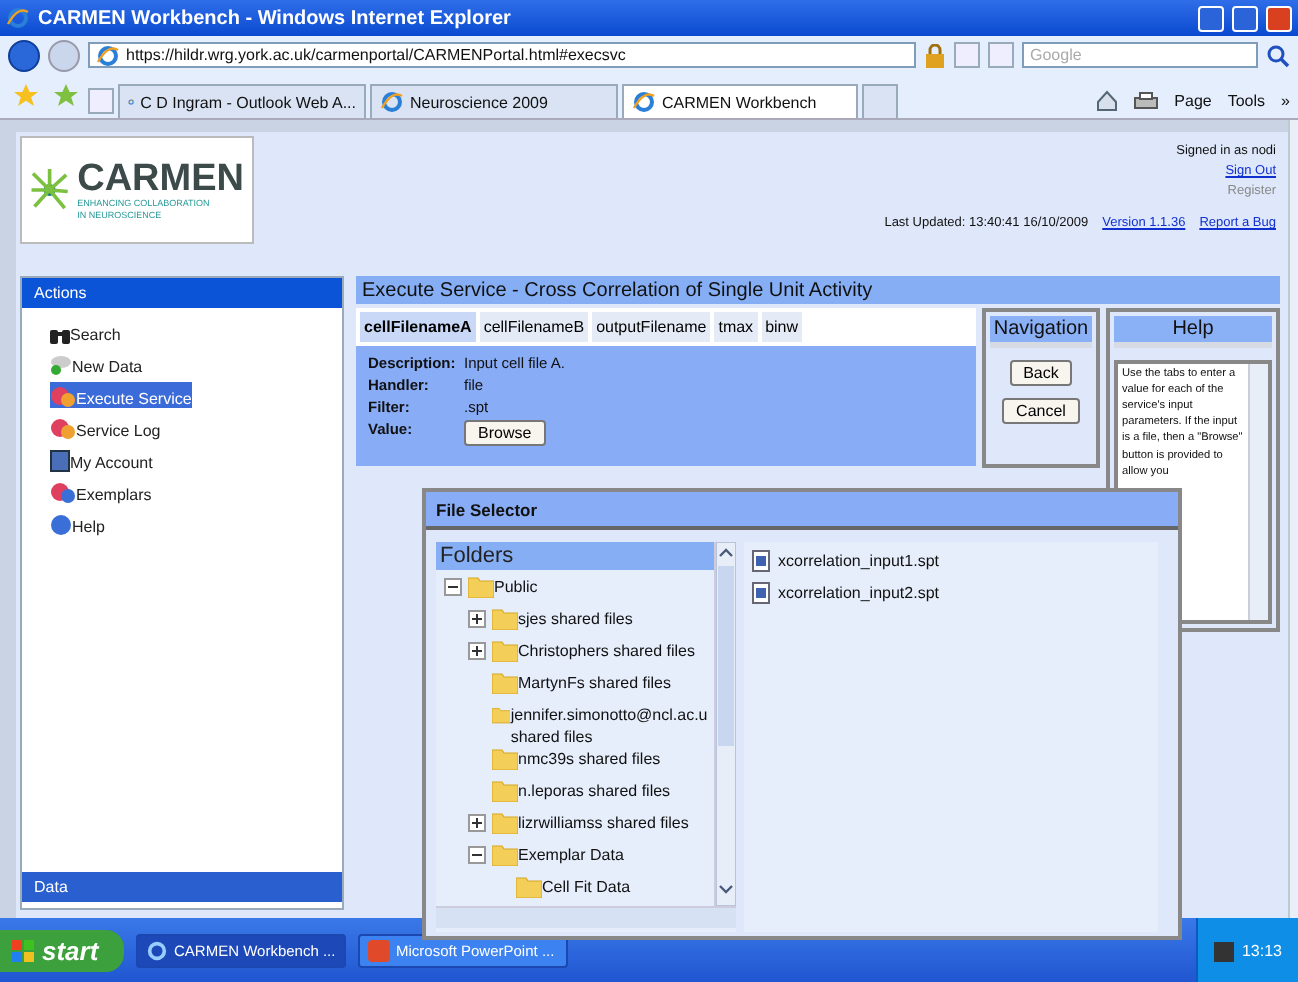 The image size is (1298, 982). I want to click on folder-label: Christophers shared files, so click(606, 651).